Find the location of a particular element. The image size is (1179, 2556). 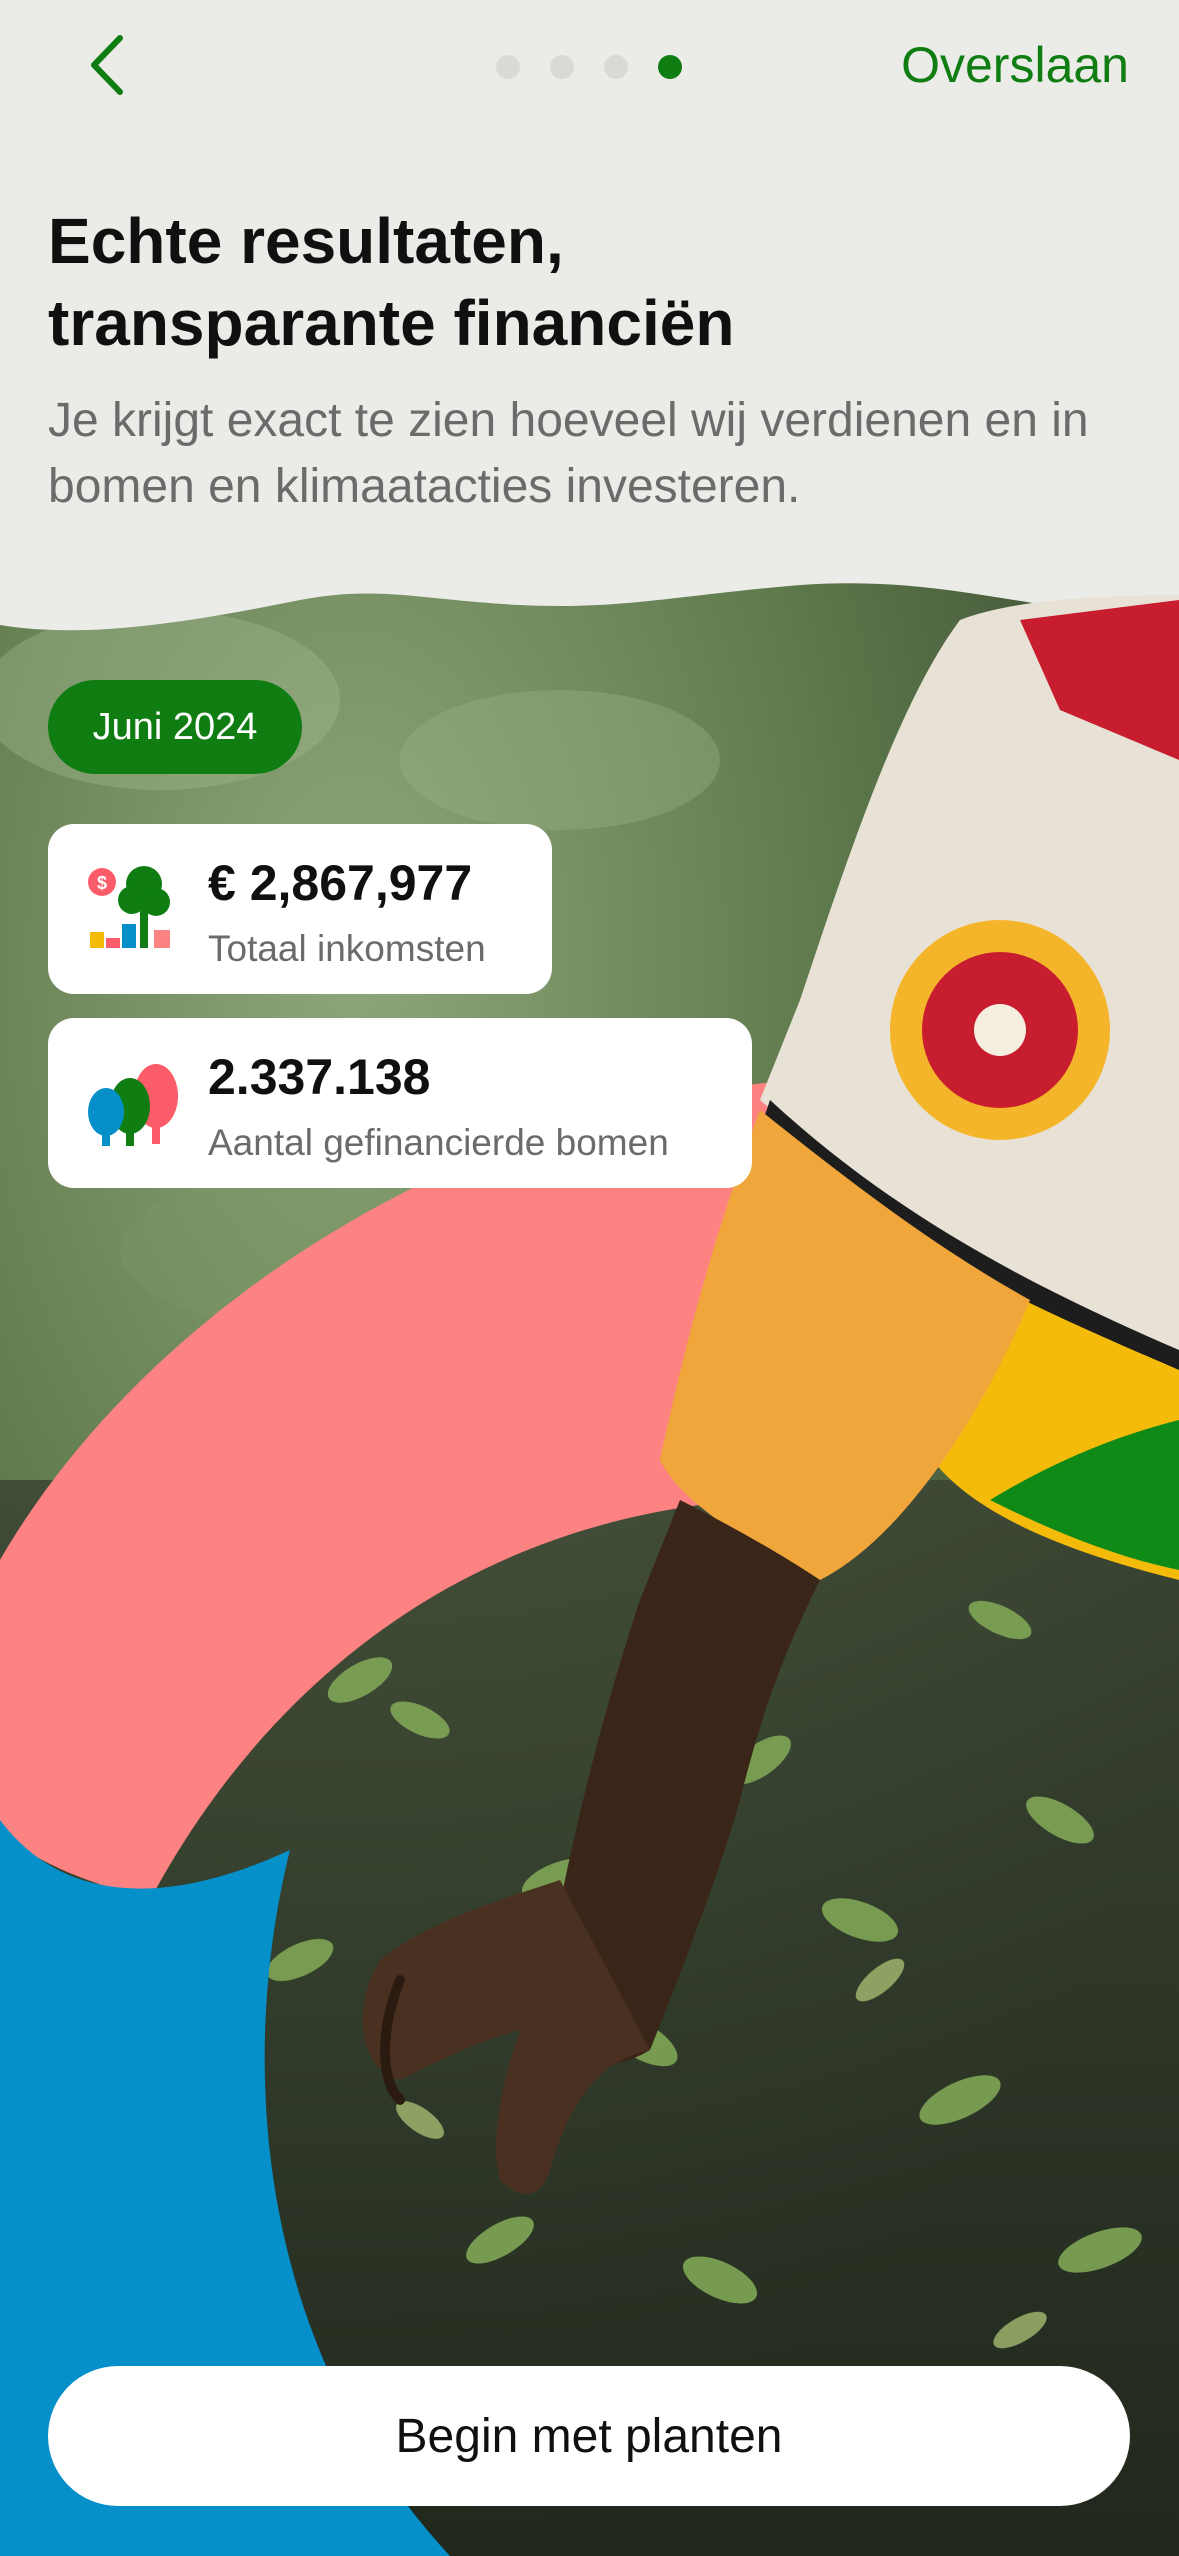

back-button is located at coordinates (110, 65).